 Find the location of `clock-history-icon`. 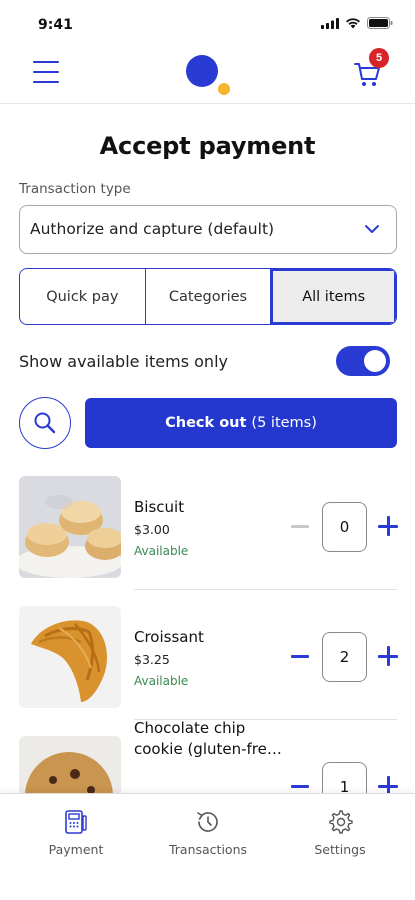

clock-history-icon is located at coordinates (207, 822).